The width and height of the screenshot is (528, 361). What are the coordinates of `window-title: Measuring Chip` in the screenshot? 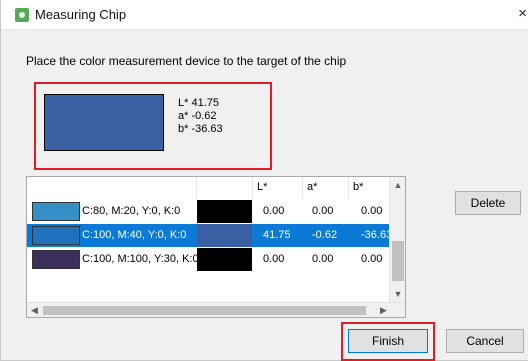 It's located at (81, 14).